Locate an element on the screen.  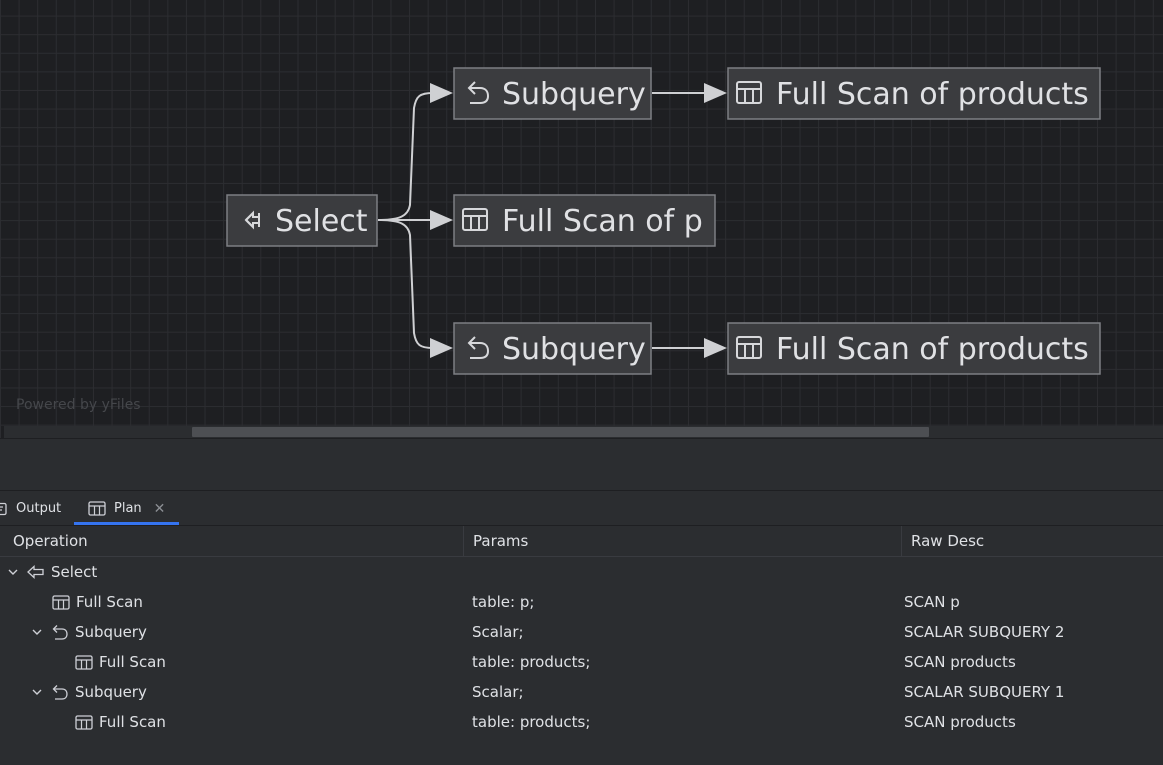
close-icon: ✕ is located at coordinates (160, 509).